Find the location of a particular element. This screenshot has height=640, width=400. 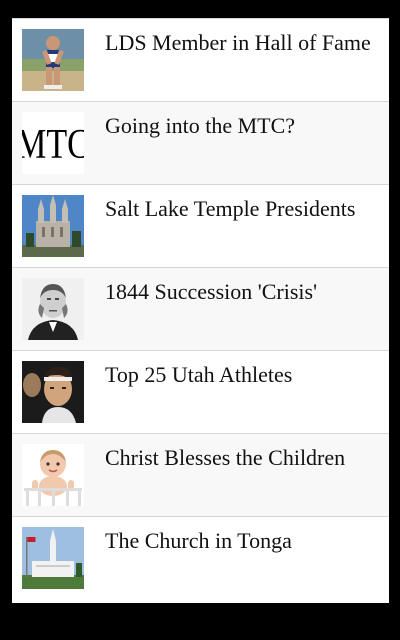

list-item: 1844 Succession 'Crisis' is located at coordinates (200, 308).